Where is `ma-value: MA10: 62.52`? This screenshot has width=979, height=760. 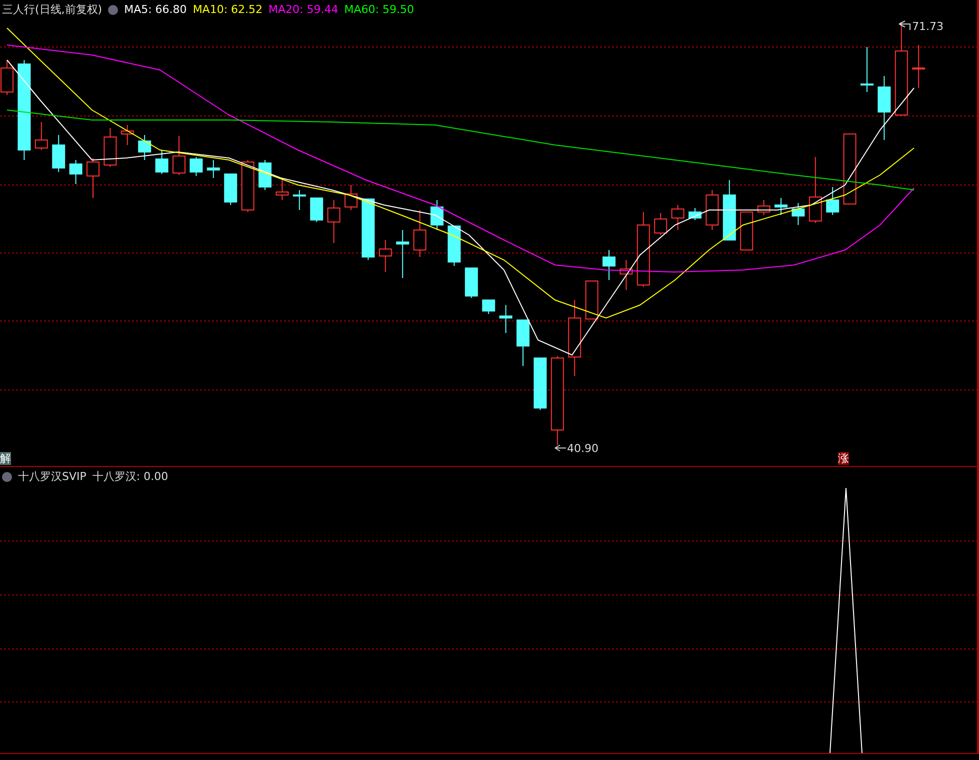
ma-value: MA10: 62.52 is located at coordinates (227, 9).